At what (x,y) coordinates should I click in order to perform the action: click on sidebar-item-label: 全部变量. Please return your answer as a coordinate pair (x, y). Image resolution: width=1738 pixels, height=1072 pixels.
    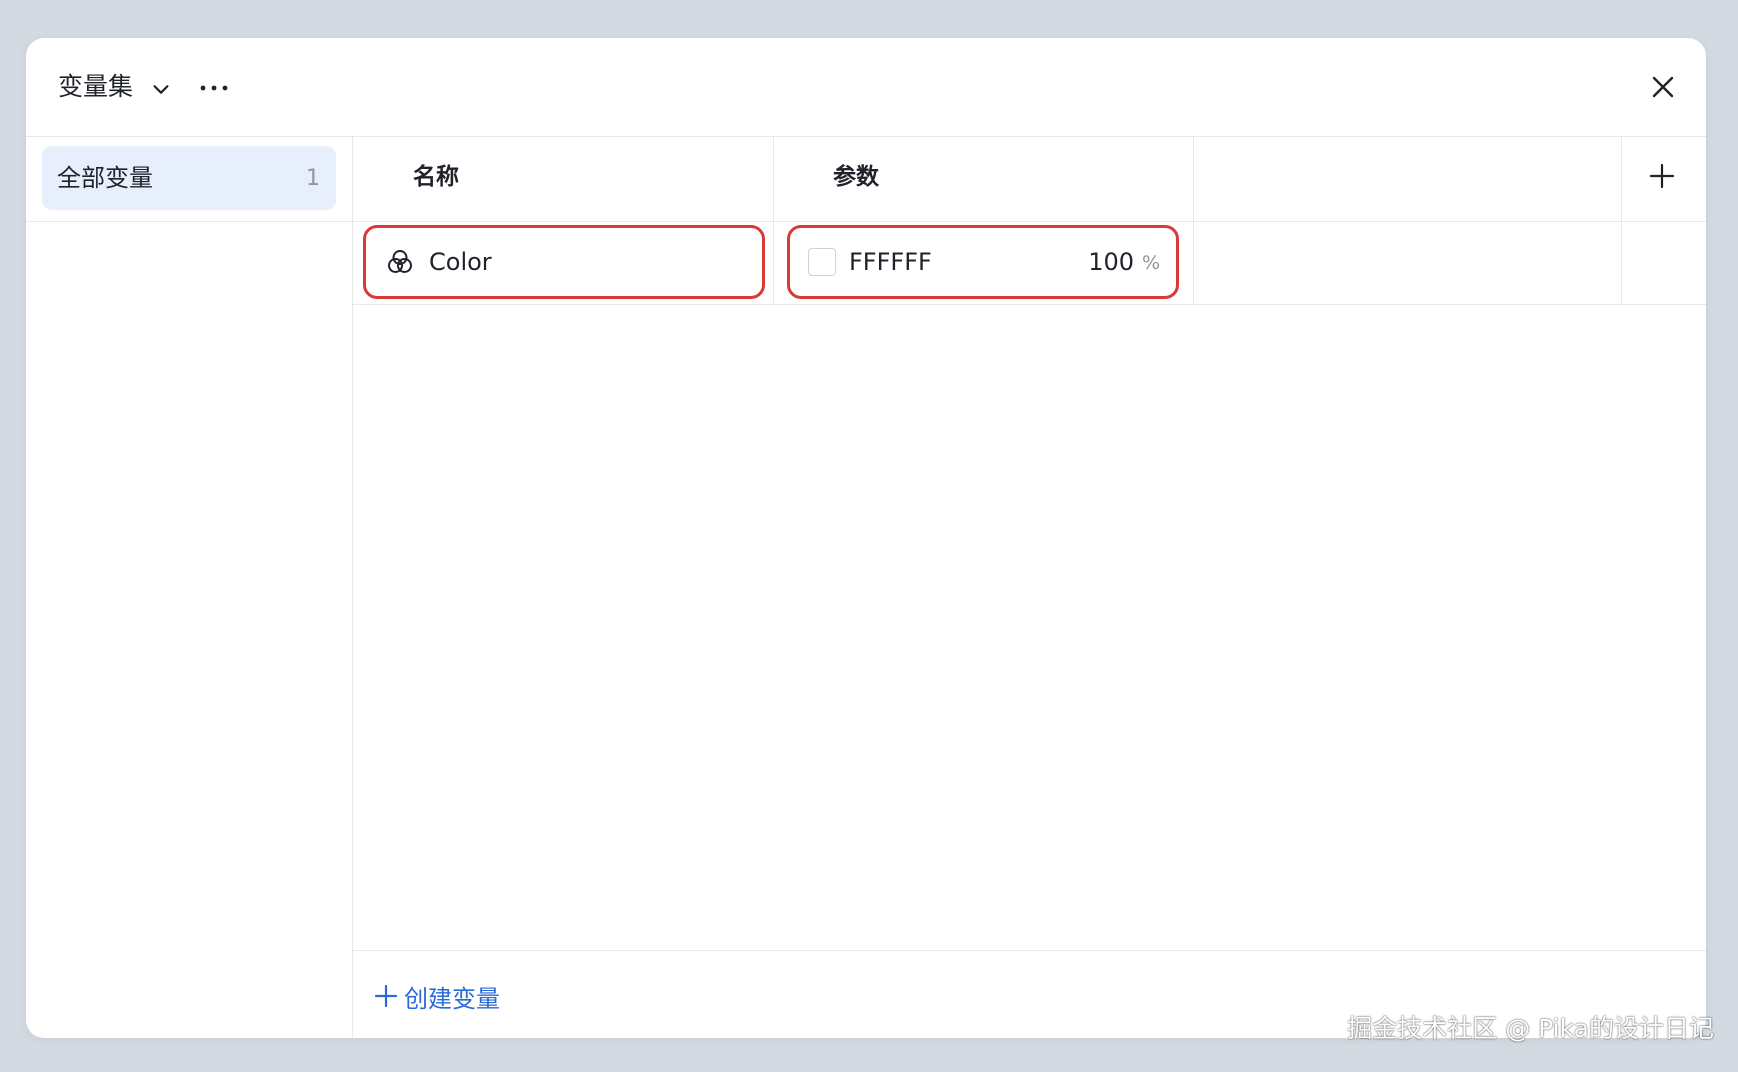
    Looking at the image, I should click on (105, 178).